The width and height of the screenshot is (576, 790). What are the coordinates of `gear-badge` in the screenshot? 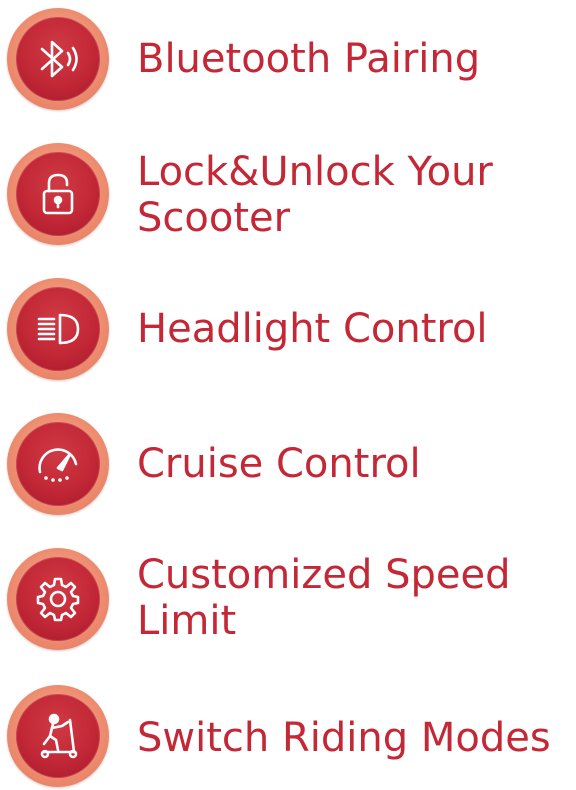 It's located at (58, 599).